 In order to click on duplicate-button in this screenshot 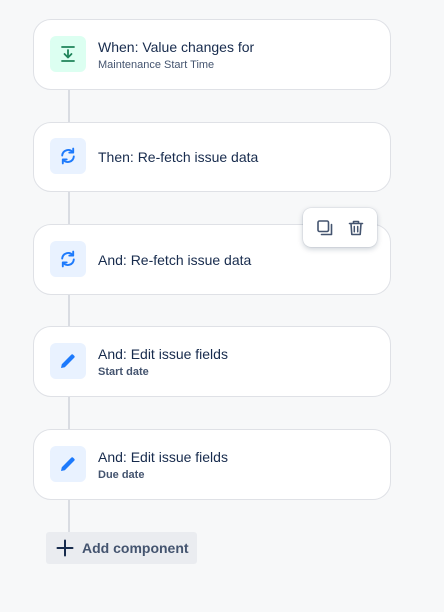, I will do `click(325, 228)`.